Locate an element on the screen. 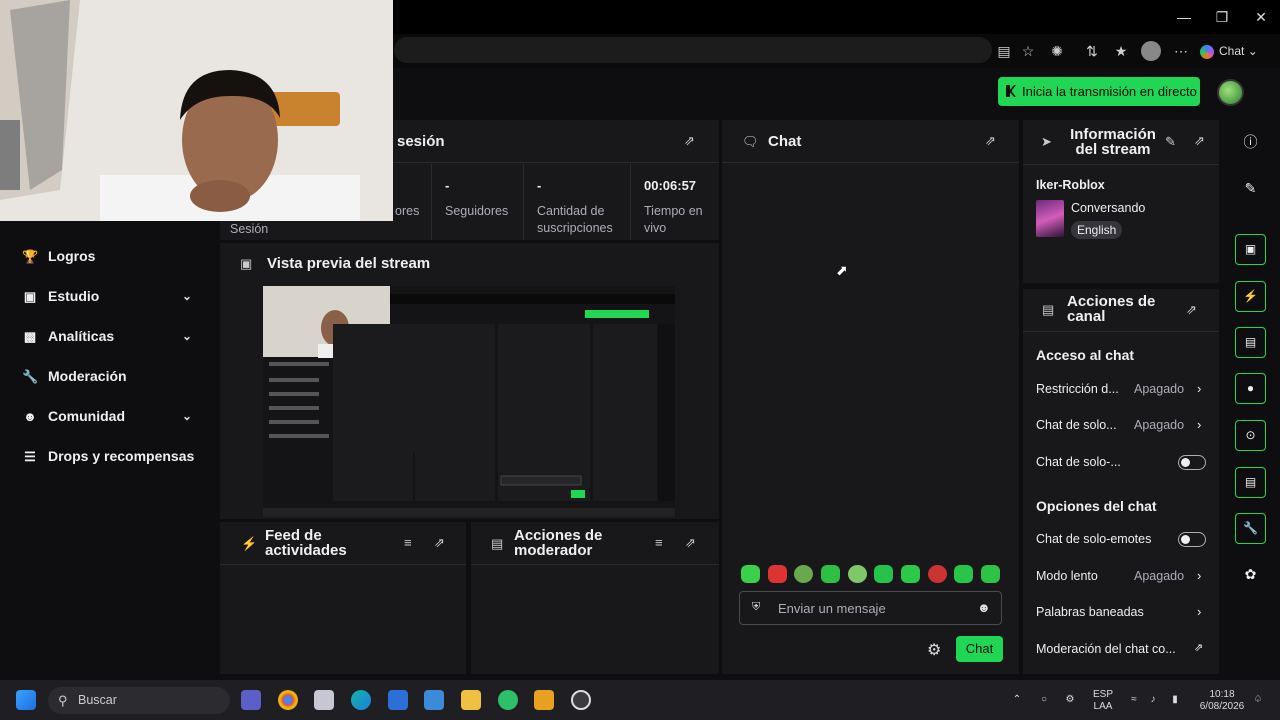 The height and width of the screenshot is (720, 1280). subs-only-toggle is located at coordinates (1192, 462).